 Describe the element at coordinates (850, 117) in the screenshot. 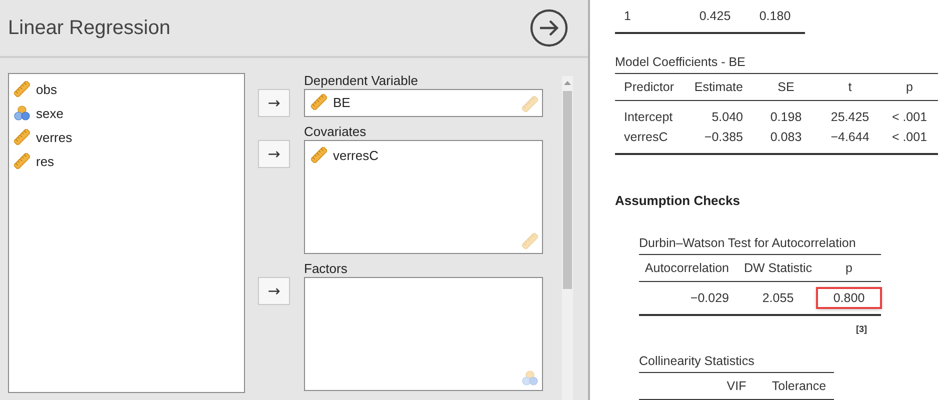

I see `table-cell-text: 25.425` at that location.